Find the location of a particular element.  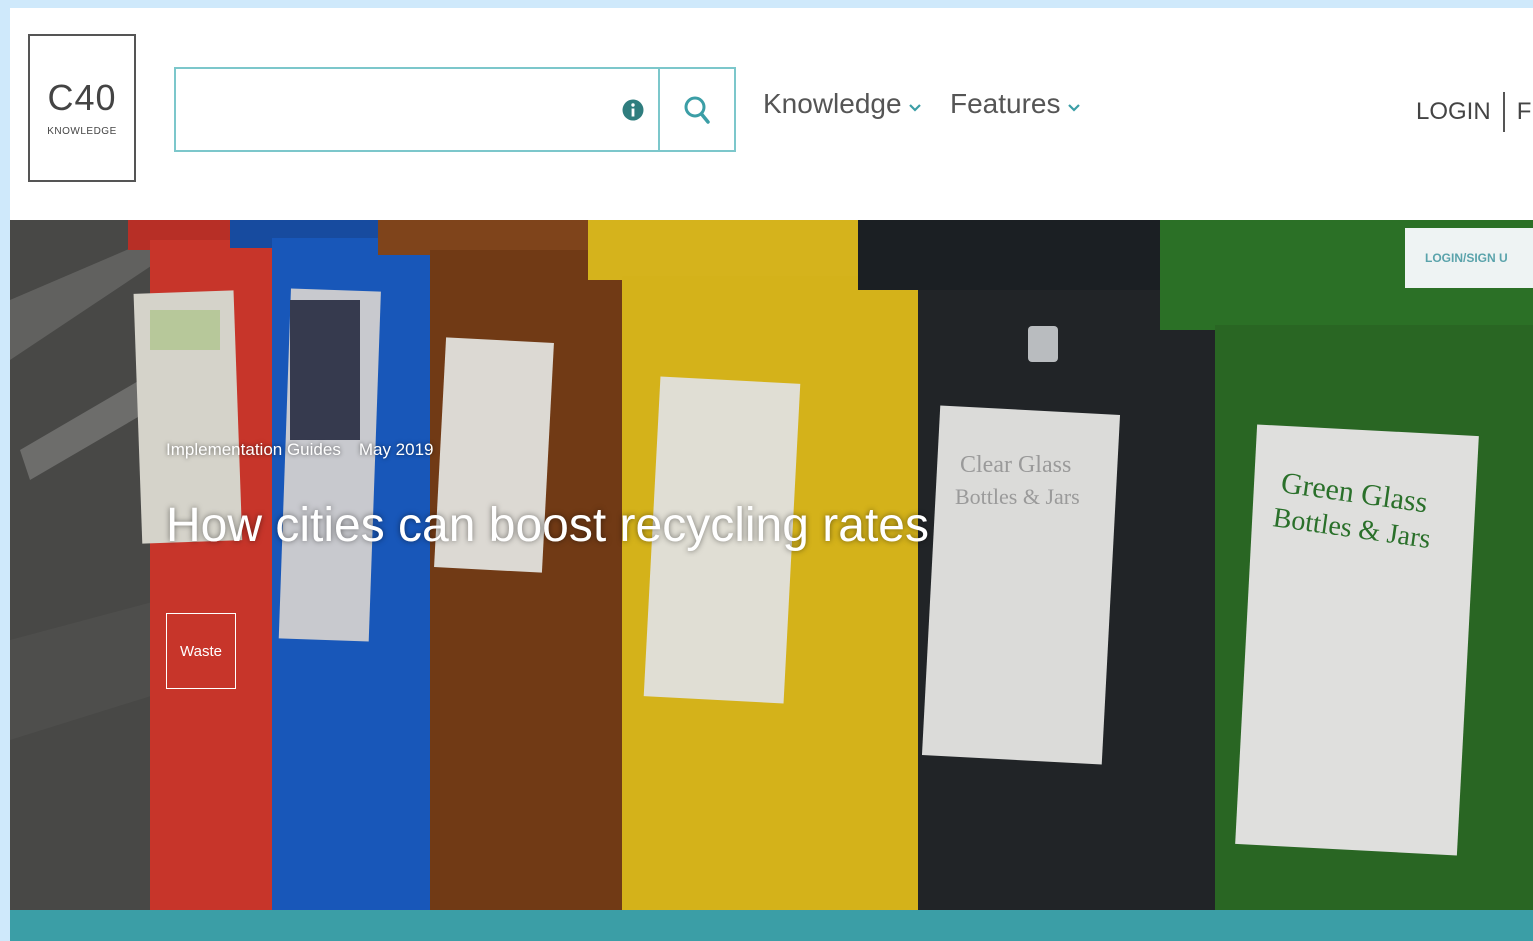

article-date: May 2019 is located at coordinates (396, 449).